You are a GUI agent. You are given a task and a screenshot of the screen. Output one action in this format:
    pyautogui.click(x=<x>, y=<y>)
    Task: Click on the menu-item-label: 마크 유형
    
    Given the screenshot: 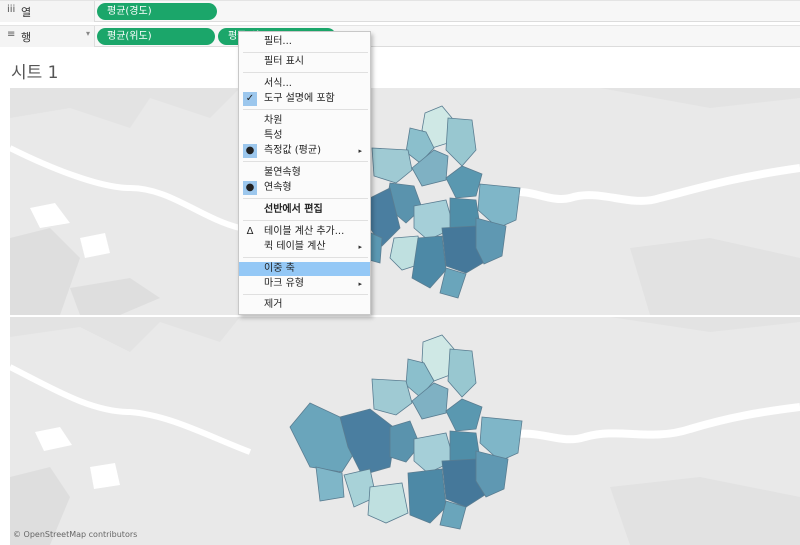 What is the action you would take?
    pyautogui.click(x=284, y=283)
    